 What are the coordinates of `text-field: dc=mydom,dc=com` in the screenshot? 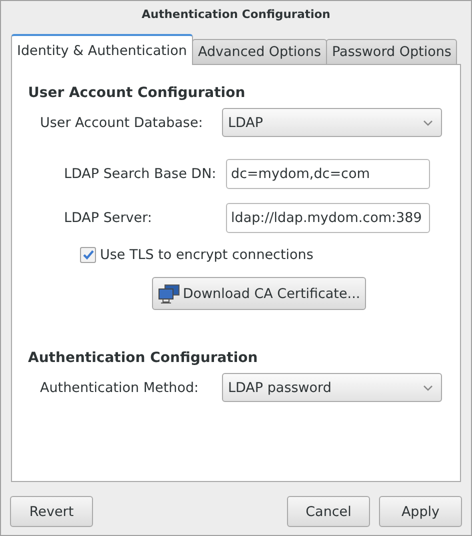 It's located at (328, 174).